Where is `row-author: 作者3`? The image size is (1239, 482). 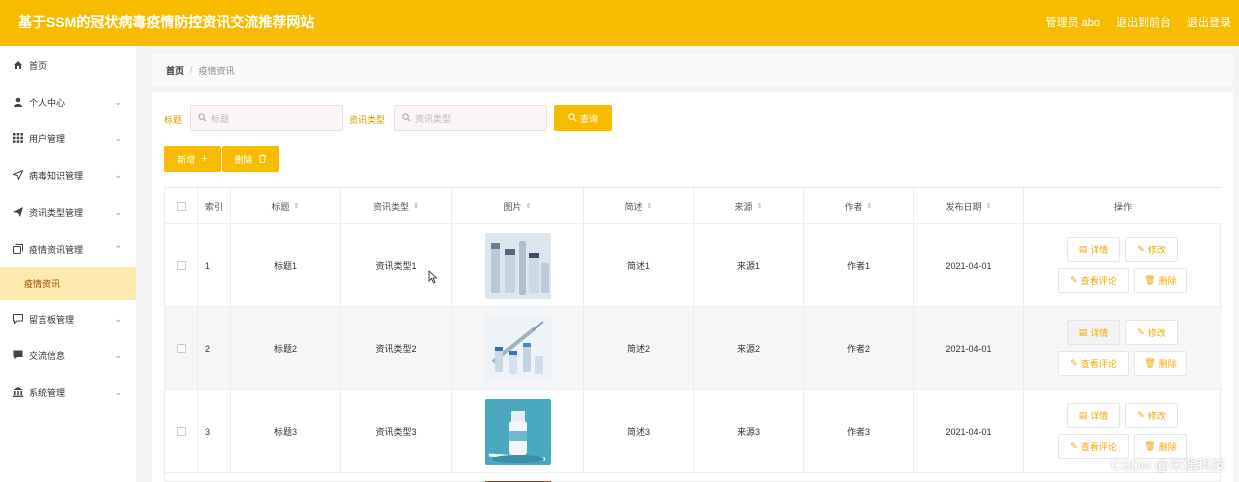 row-author: 作者3 is located at coordinates (859, 431).